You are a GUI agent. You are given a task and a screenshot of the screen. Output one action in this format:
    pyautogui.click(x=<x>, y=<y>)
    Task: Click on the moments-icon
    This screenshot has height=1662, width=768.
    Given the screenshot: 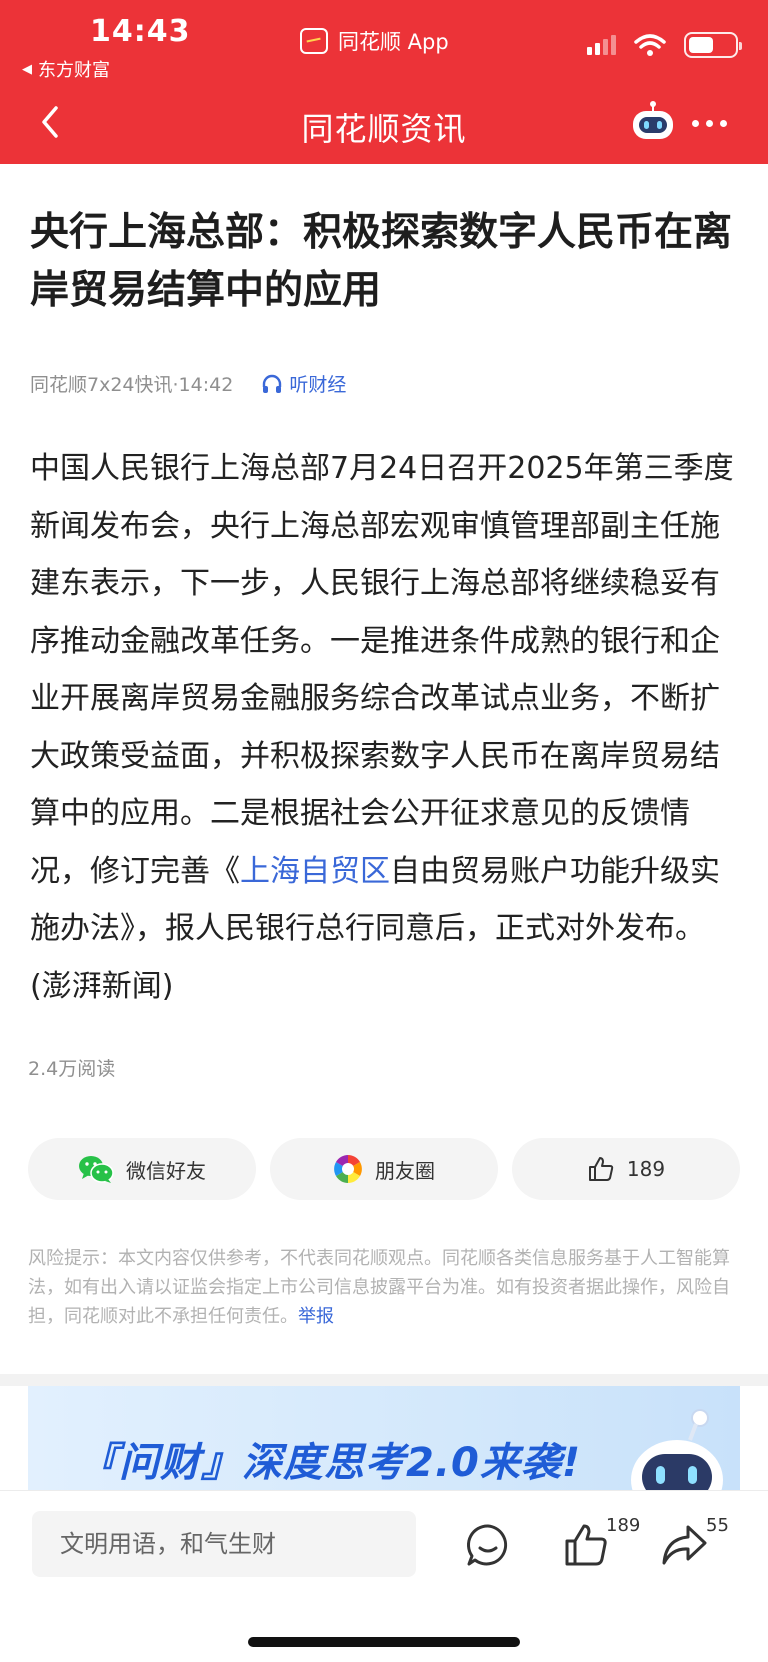 What is the action you would take?
    pyautogui.click(x=348, y=1169)
    